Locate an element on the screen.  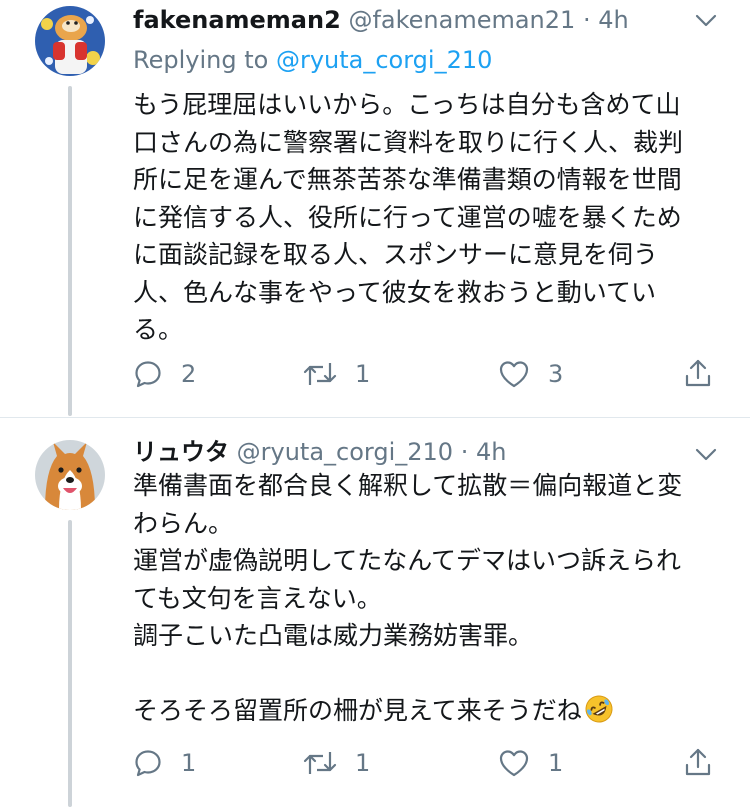
tweet-text-line: に面談記録を取る人、スポンサーに意見を伺う is located at coordinates (396, 254).